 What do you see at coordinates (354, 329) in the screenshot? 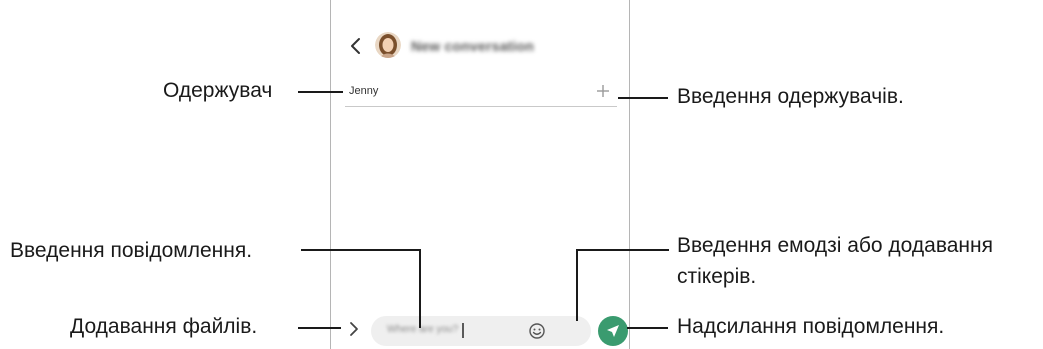
I see `attach-chevron-icon` at bounding box center [354, 329].